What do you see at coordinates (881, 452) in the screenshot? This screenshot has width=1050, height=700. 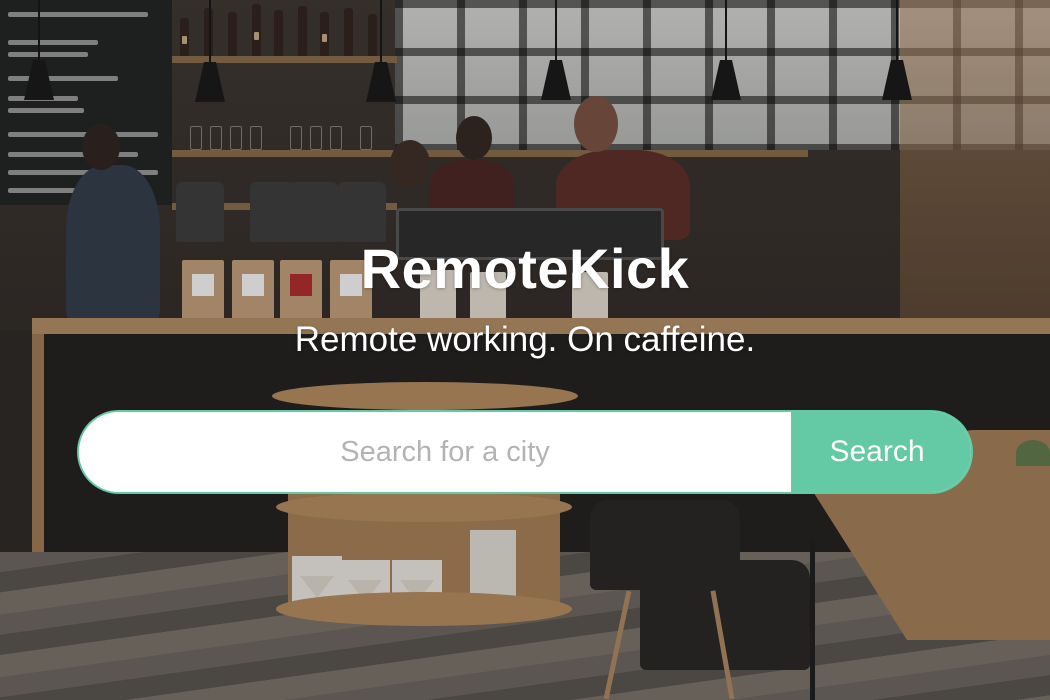 I see `search-button: Search` at bounding box center [881, 452].